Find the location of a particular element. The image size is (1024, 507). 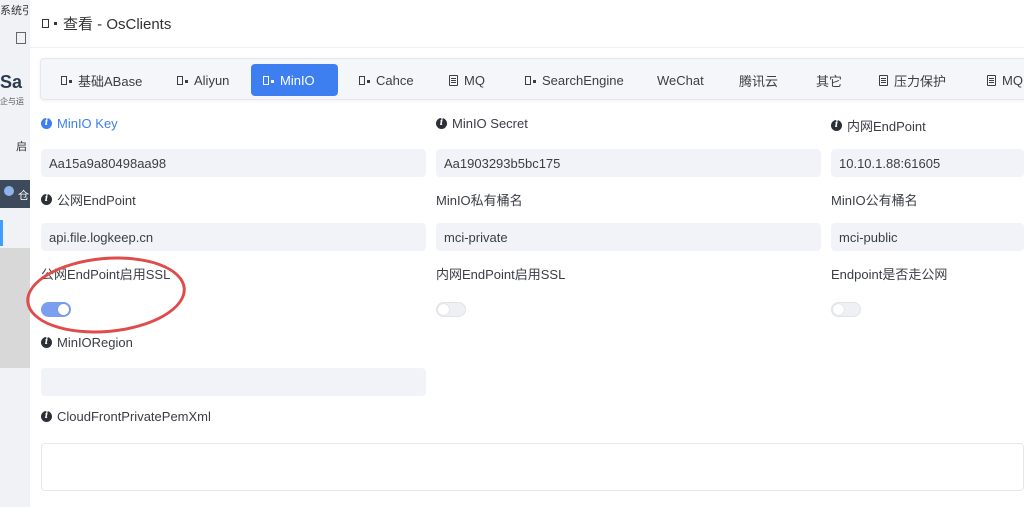

tab-mq-2: MQ is located at coordinates (1005, 80).